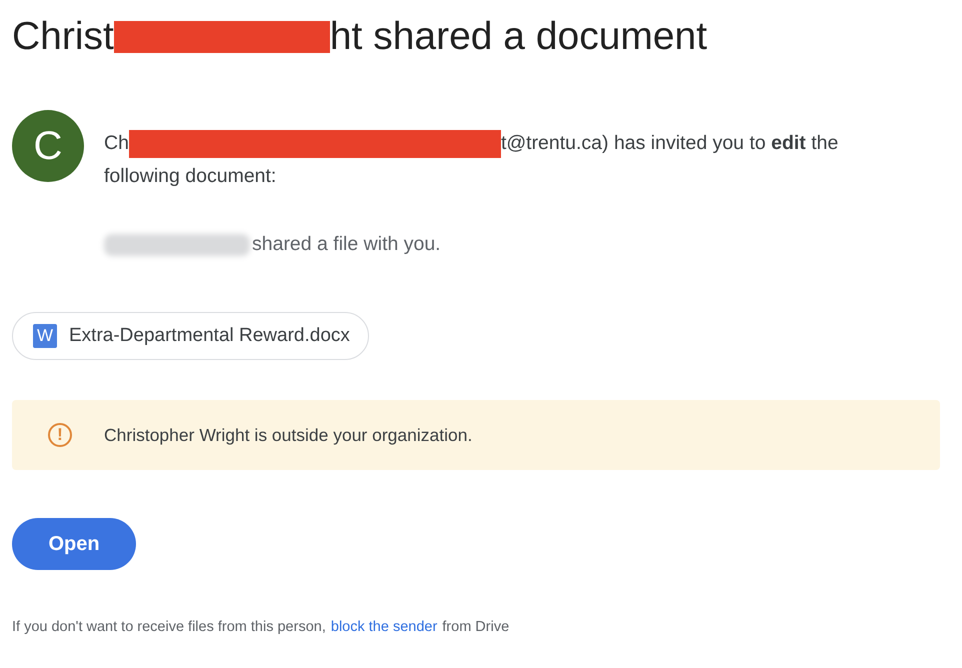 This screenshot has width=962, height=668. What do you see at coordinates (384, 627) in the screenshot?
I see `block-sender-link: block the sender` at bounding box center [384, 627].